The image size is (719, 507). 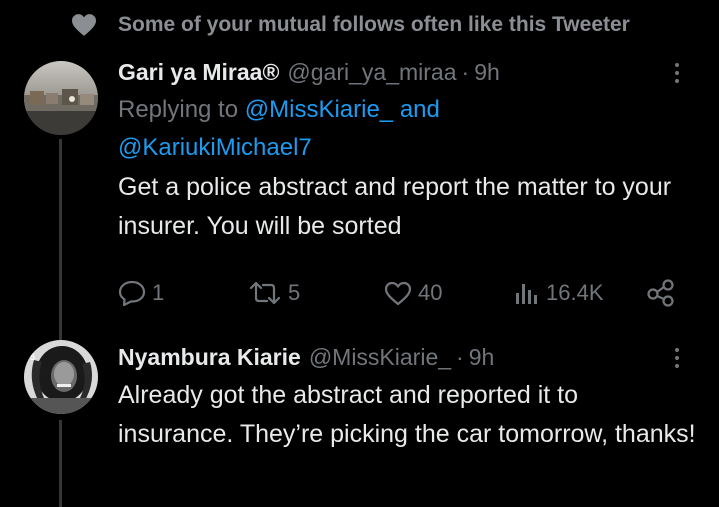 I want to click on retweet-button: 5, so click(x=274, y=293).